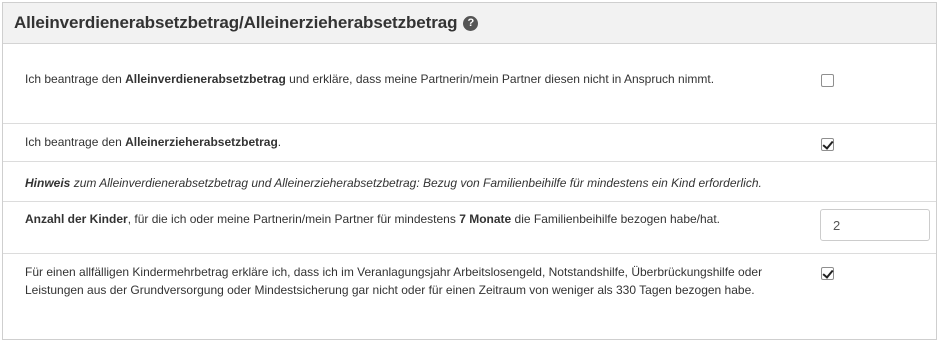 The width and height of the screenshot is (940, 341). Describe the element at coordinates (827, 80) in the screenshot. I see `alleinverdiener-checkbox` at that location.